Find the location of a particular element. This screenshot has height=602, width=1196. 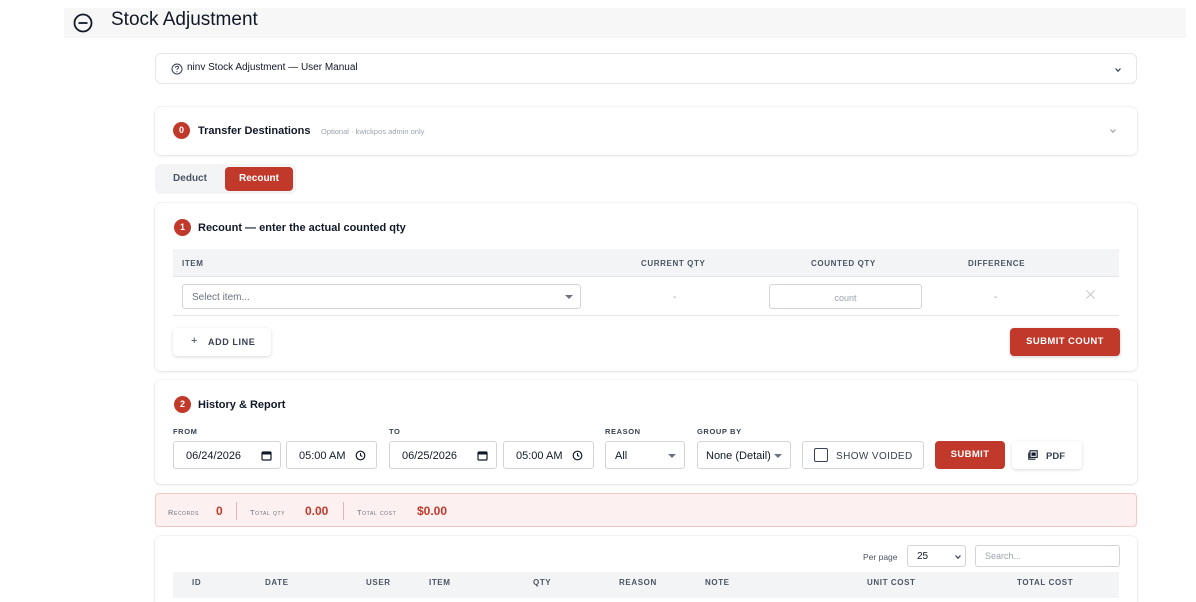

minus-circle-icon is located at coordinates (83, 23).